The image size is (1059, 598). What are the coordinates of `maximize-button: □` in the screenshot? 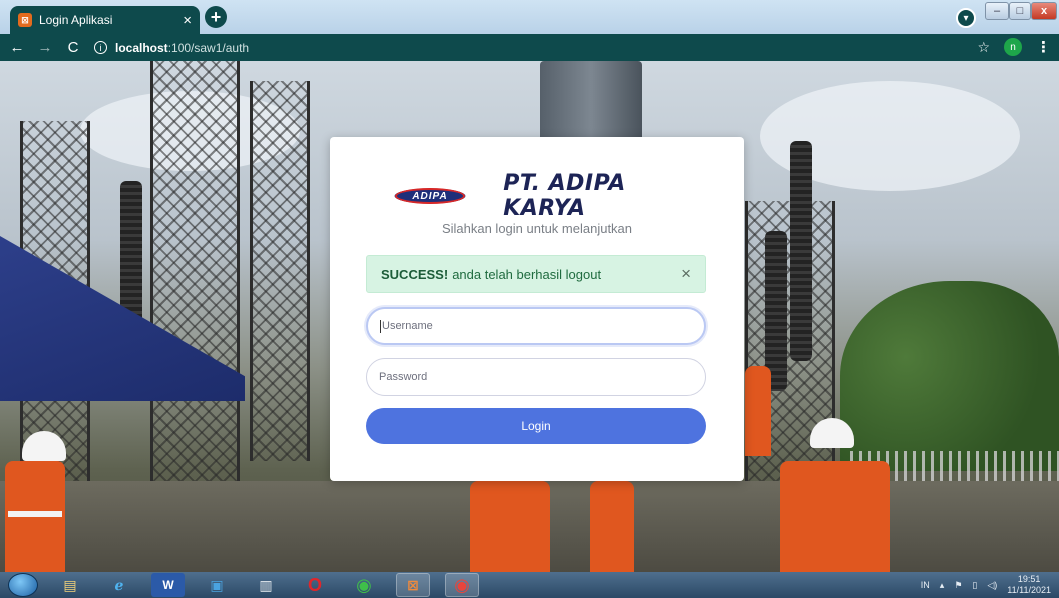 It's located at (1020, 11).